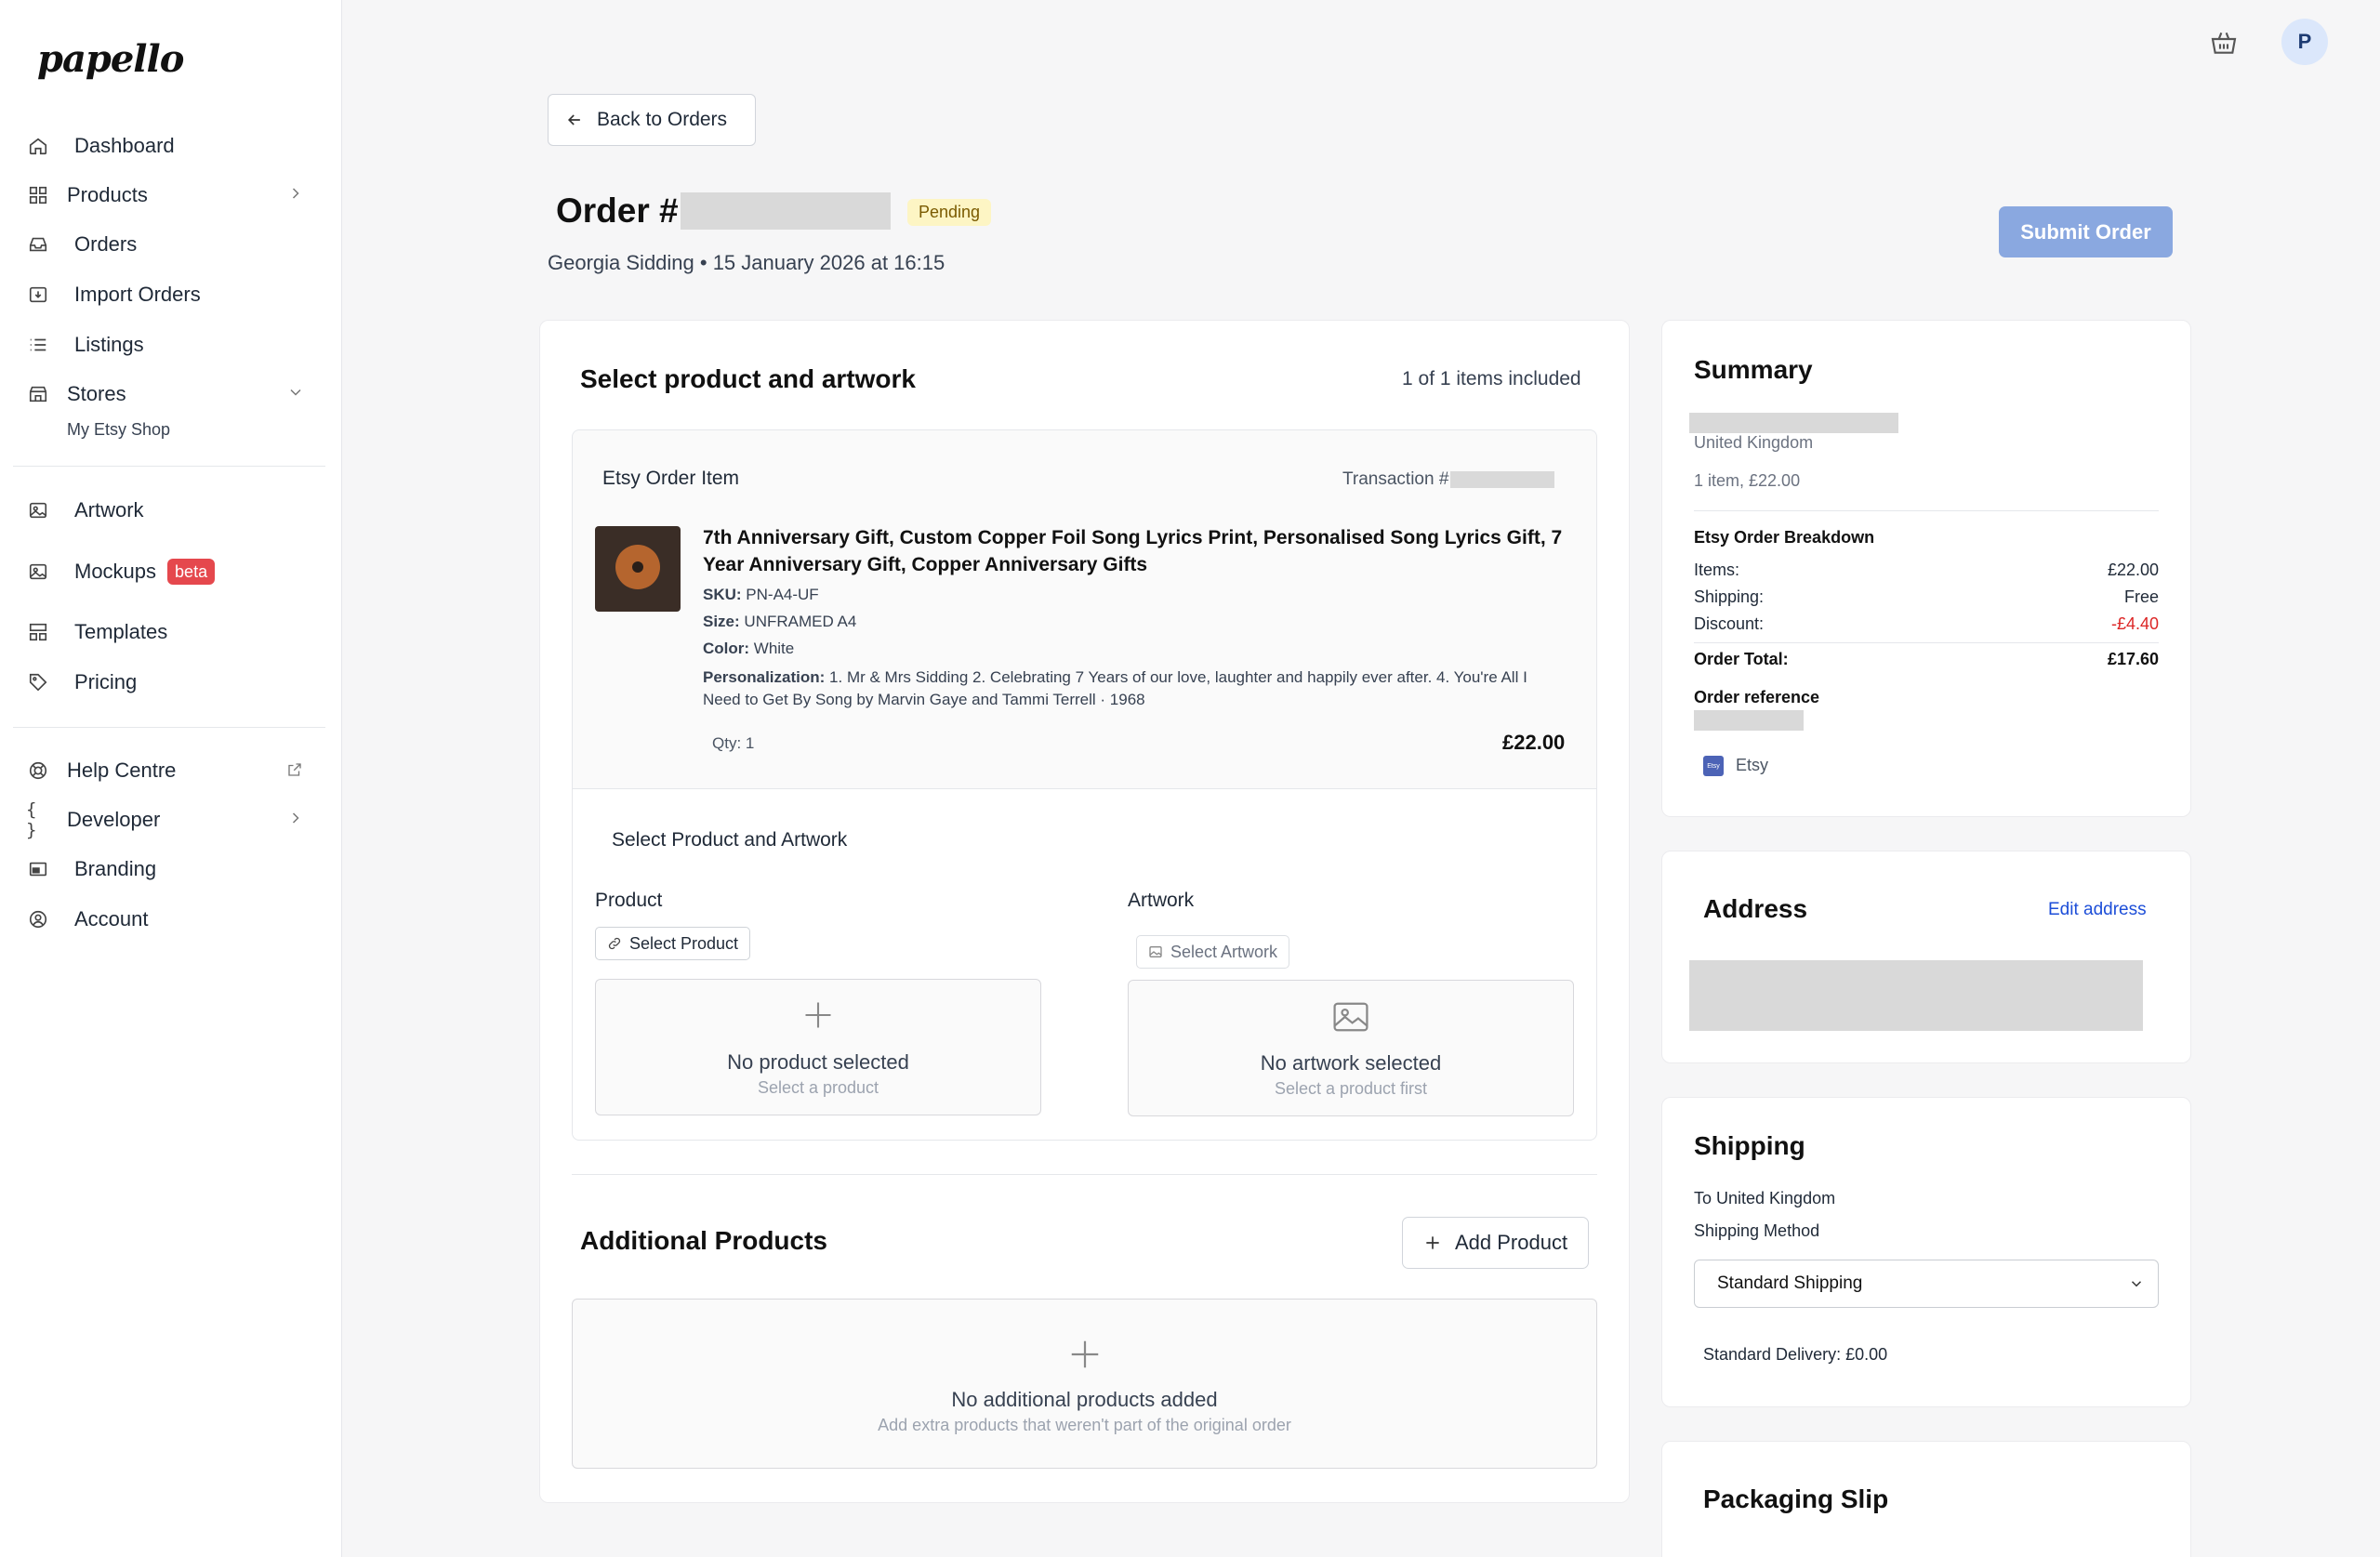 The height and width of the screenshot is (1557, 2380). Describe the element at coordinates (1729, 597) in the screenshot. I see `breakdown-label: Shipping:` at that location.